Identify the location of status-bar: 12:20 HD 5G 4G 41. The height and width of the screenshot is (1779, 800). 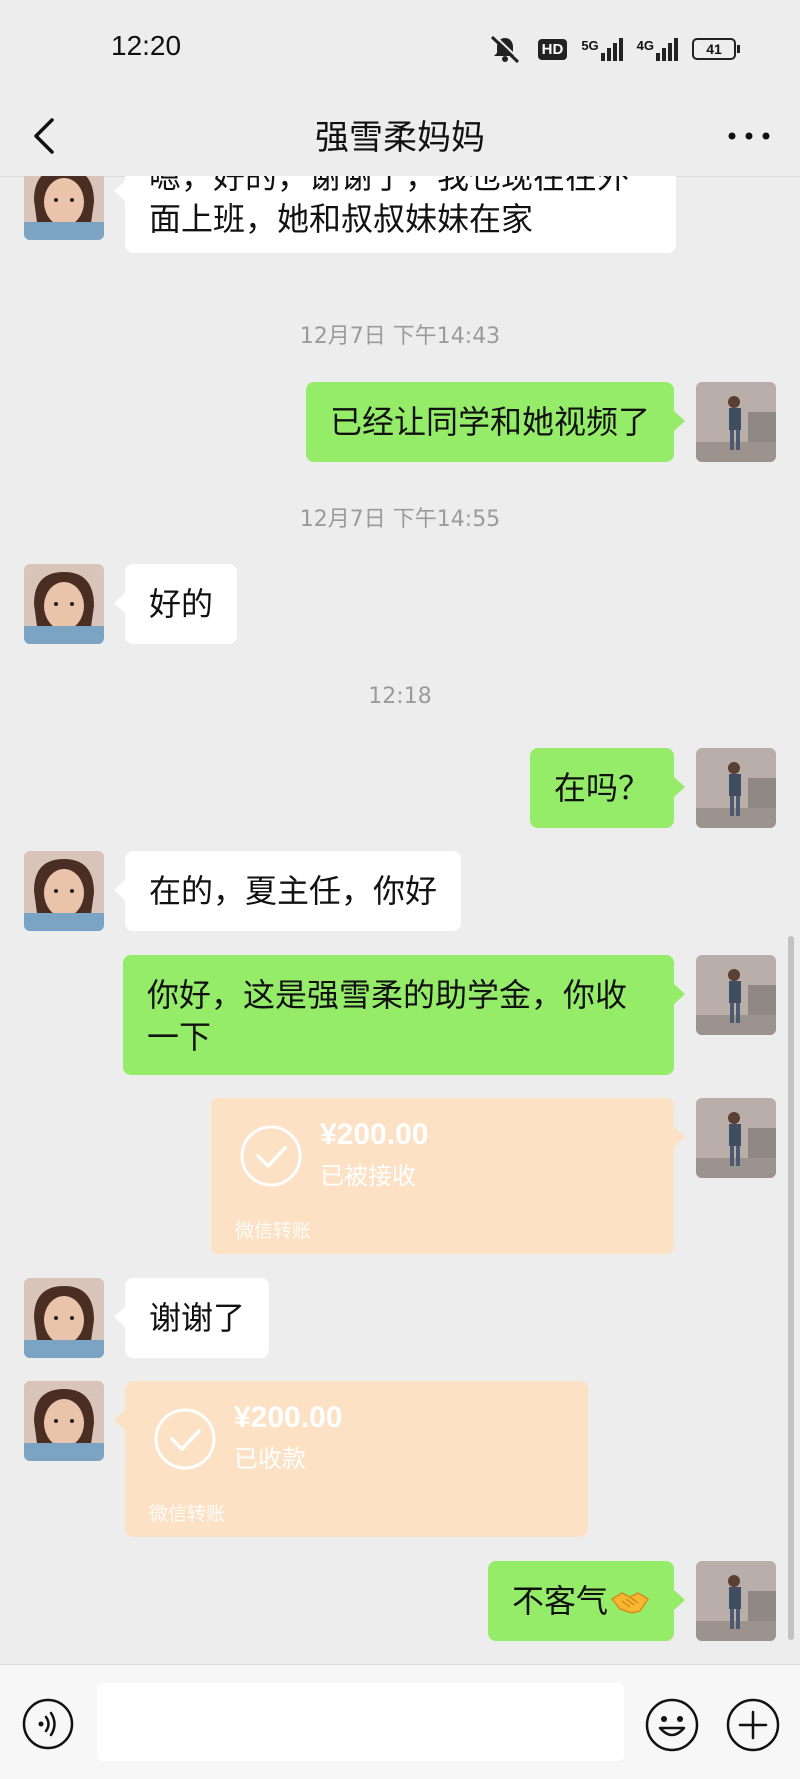
(400, 48).